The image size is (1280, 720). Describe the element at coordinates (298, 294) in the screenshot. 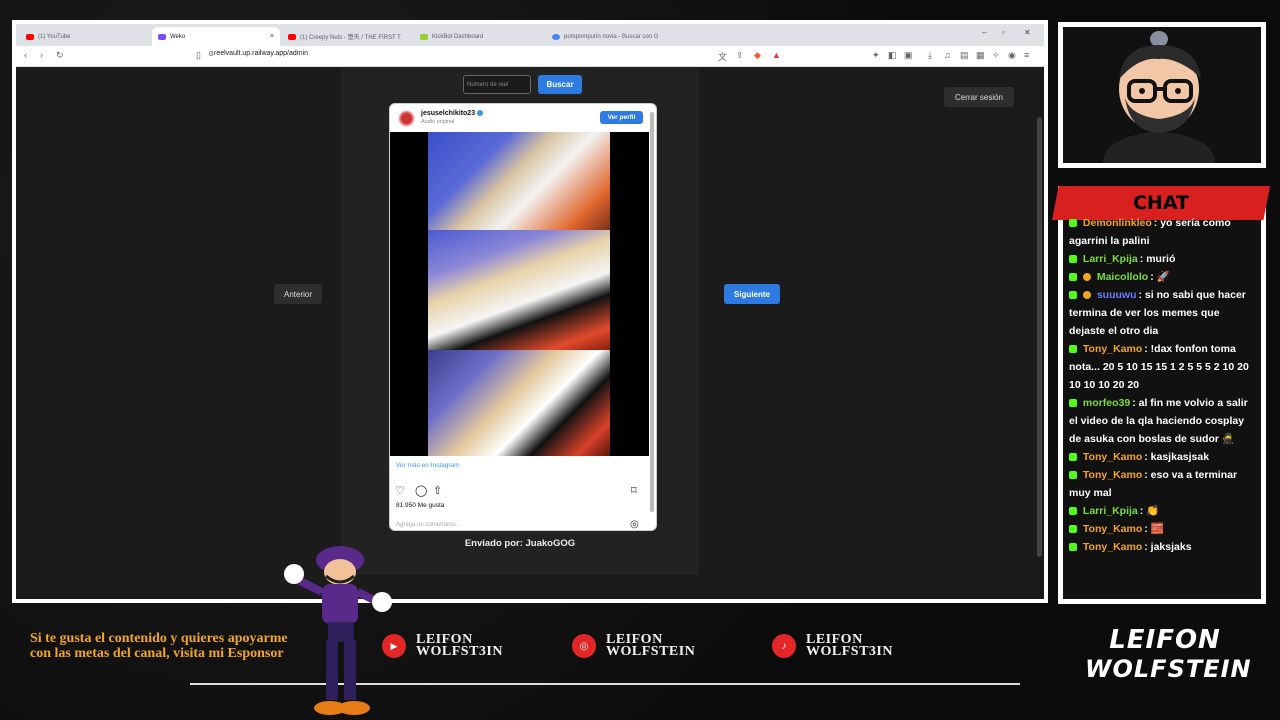

I see `previous-button: Anterior` at that location.